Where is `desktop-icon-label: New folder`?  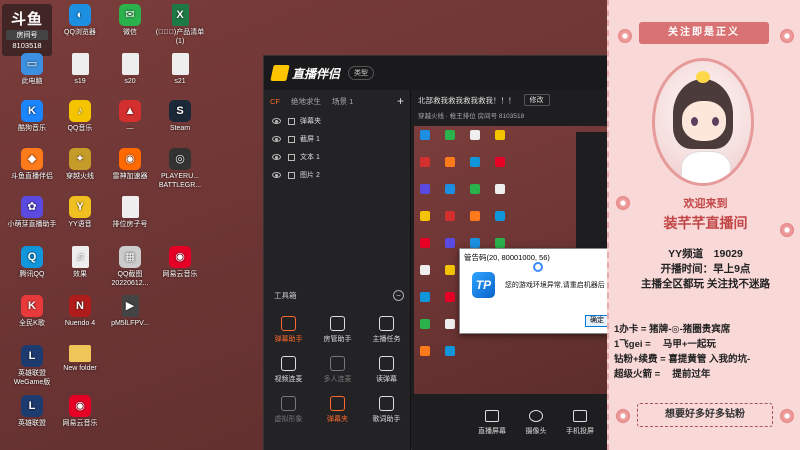
desktop-icon-label: New folder is located at coordinates (80, 368).